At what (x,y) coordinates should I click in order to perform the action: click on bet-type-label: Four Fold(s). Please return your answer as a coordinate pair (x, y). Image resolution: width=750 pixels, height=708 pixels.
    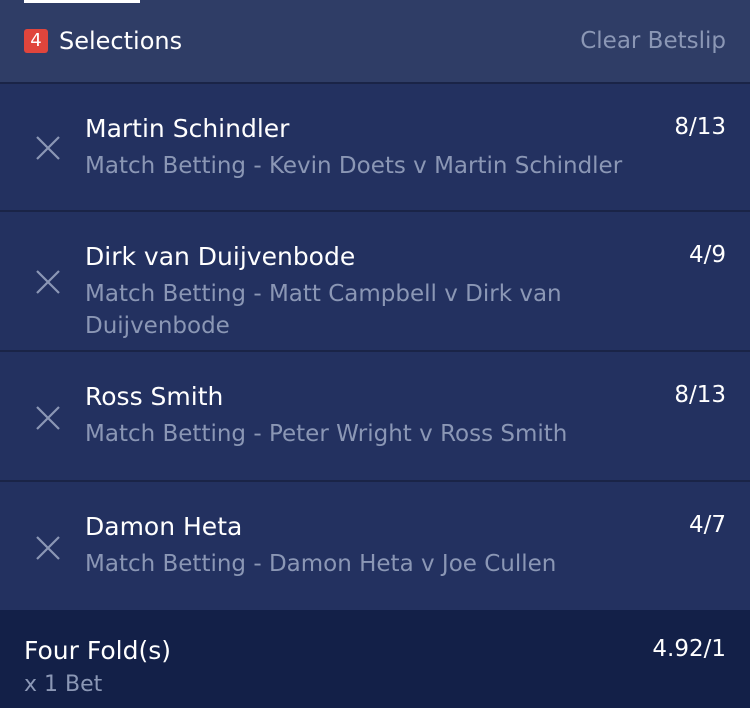
    Looking at the image, I should click on (97, 650).